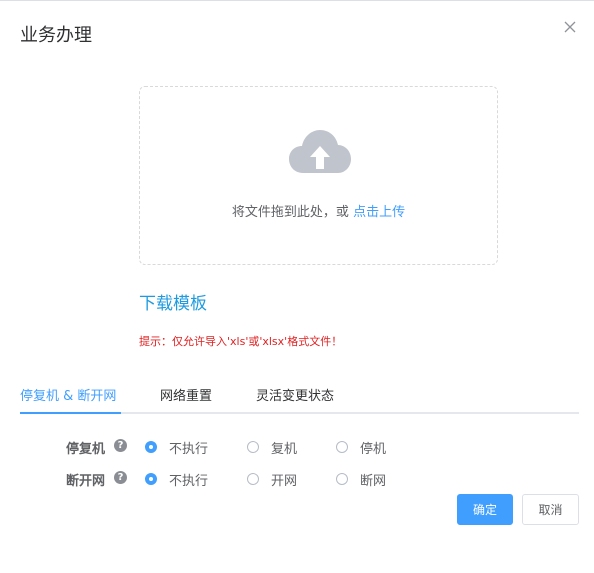 The height and width of the screenshot is (573, 594). What do you see at coordinates (56, 35) in the screenshot?
I see `dialog-title: 业务办理` at bounding box center [56, 35].